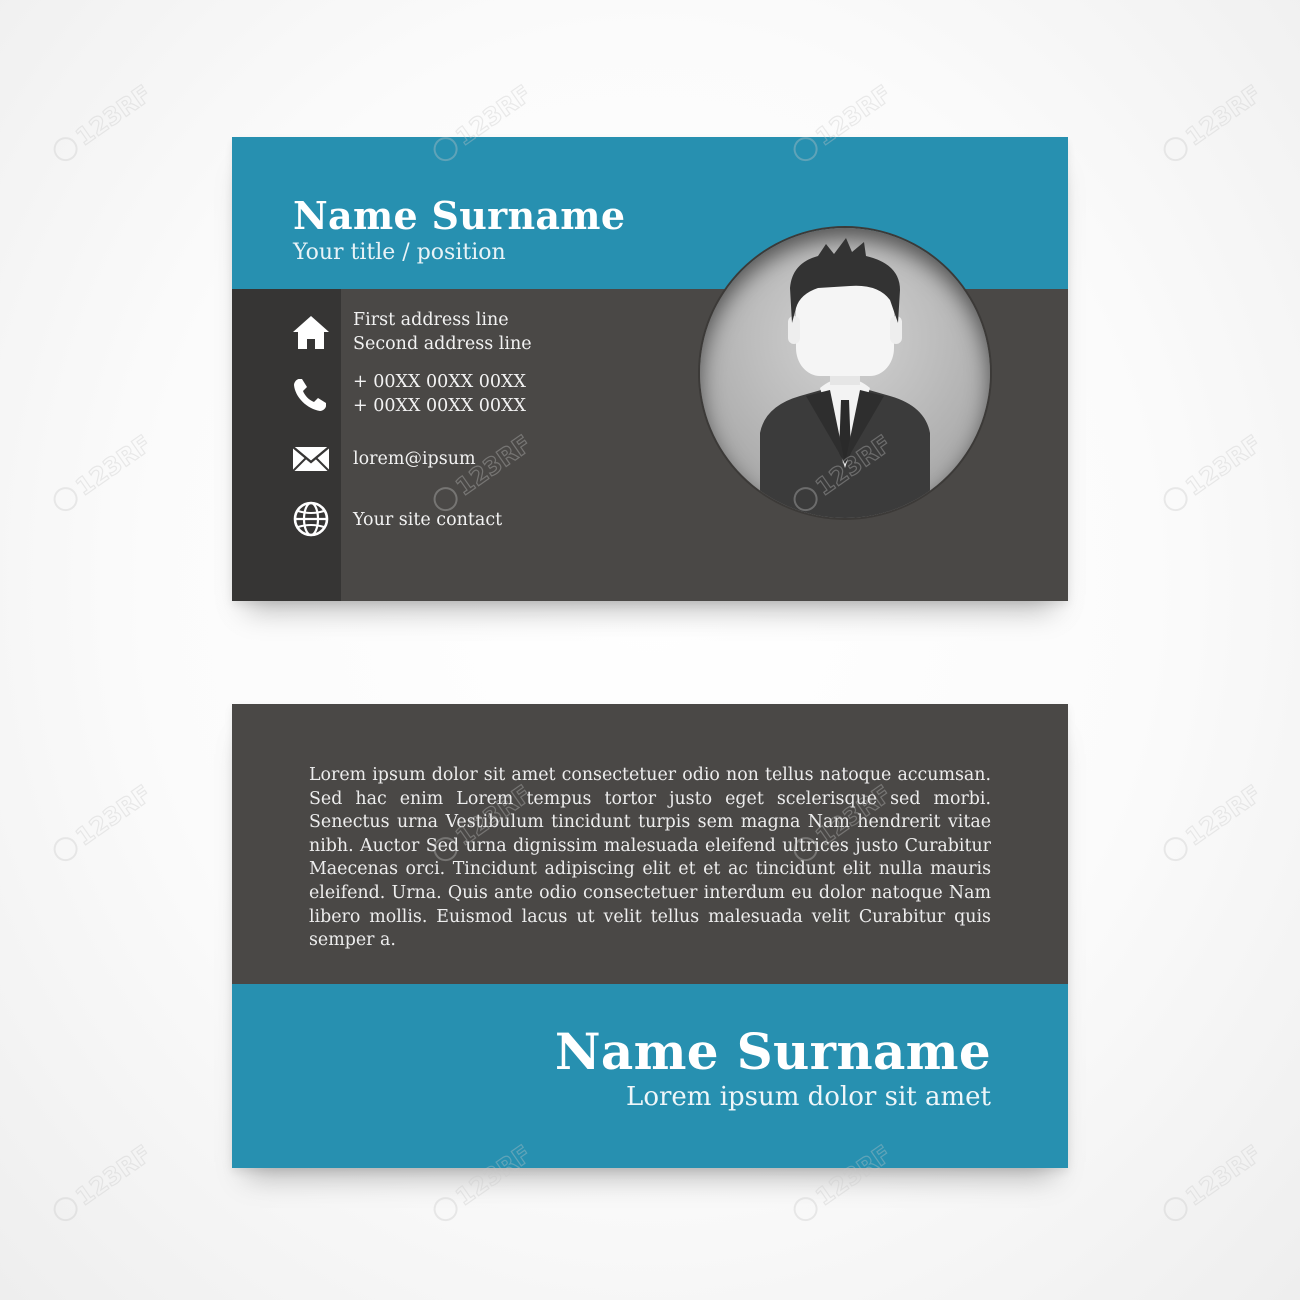  What do you see at coordinates (808, 1097) in the screenshot?
I see `back-tagline: Lorem ipsum dolor sit amet` at bounding box center [808, 1097].